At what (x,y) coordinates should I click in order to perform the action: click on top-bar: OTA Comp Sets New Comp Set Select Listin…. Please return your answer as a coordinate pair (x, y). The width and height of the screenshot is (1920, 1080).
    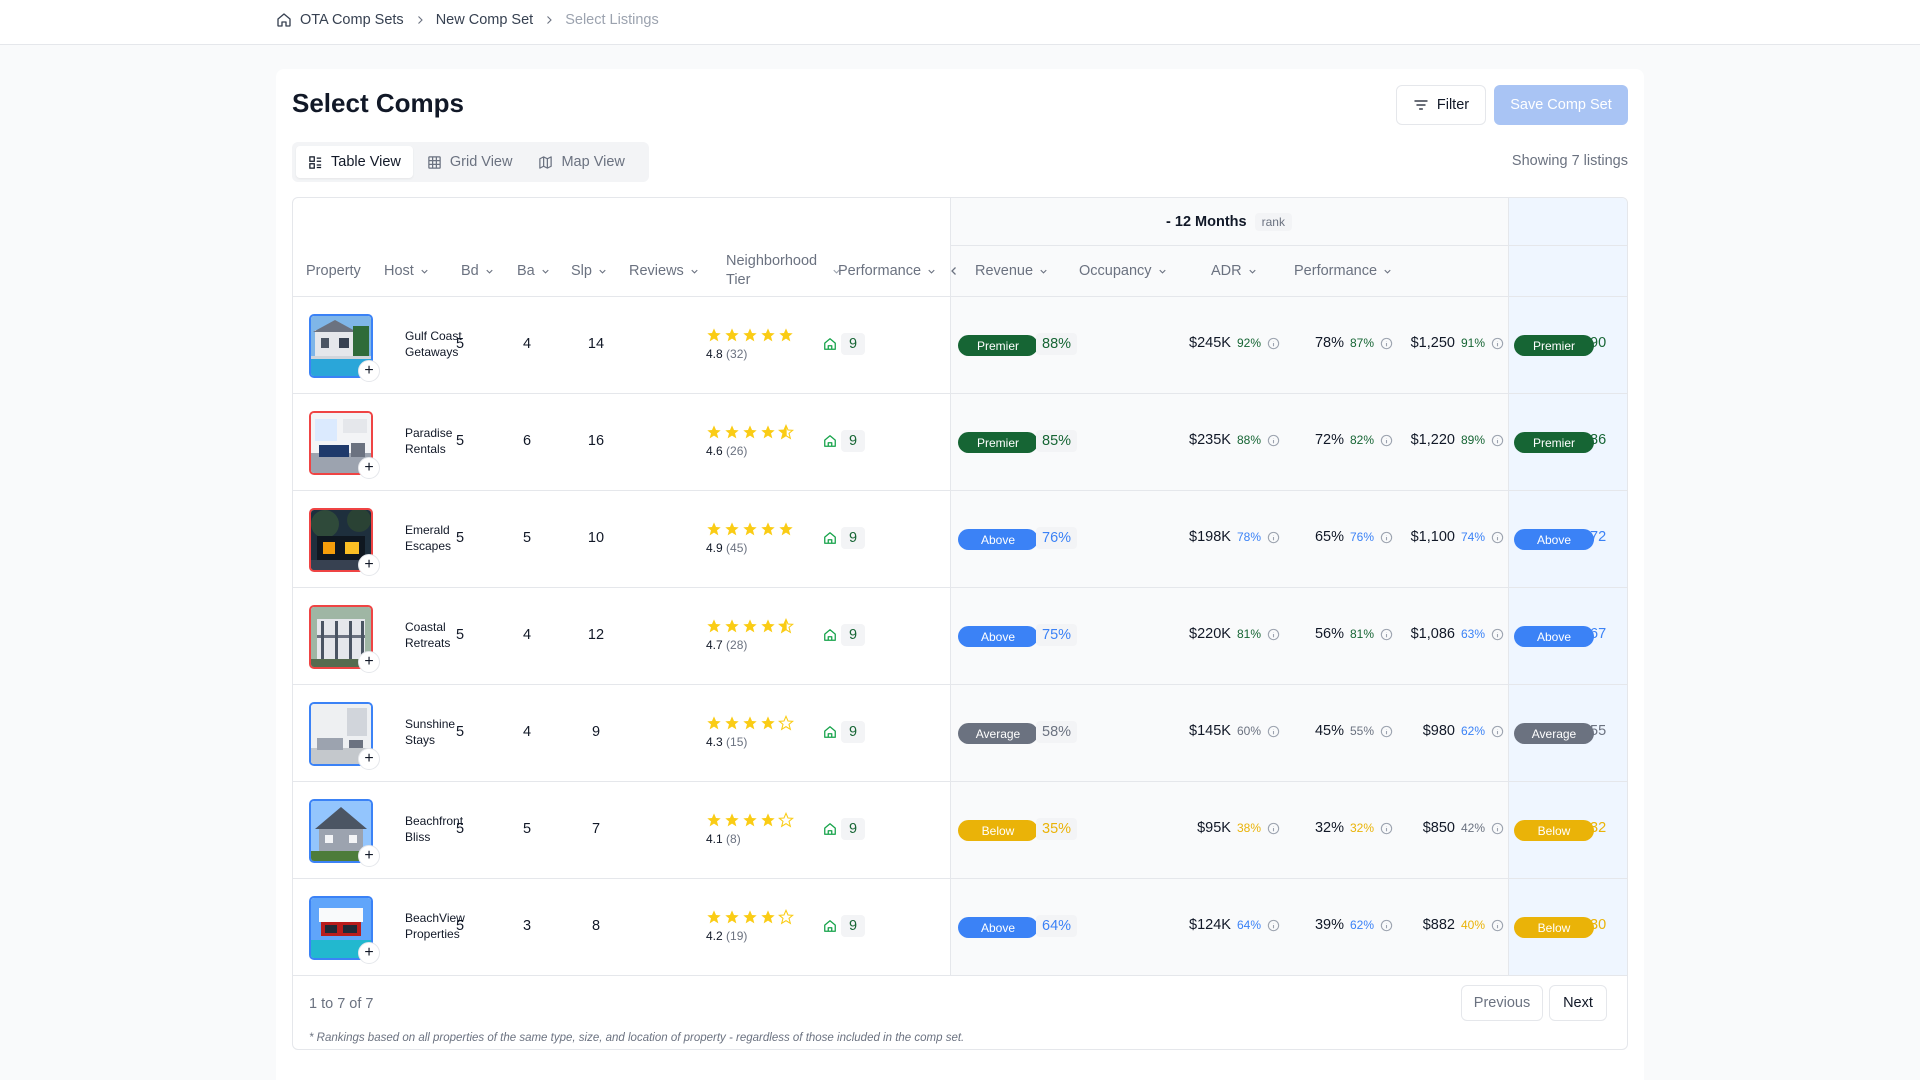
    Looking at the image, I should click on (960, 22).